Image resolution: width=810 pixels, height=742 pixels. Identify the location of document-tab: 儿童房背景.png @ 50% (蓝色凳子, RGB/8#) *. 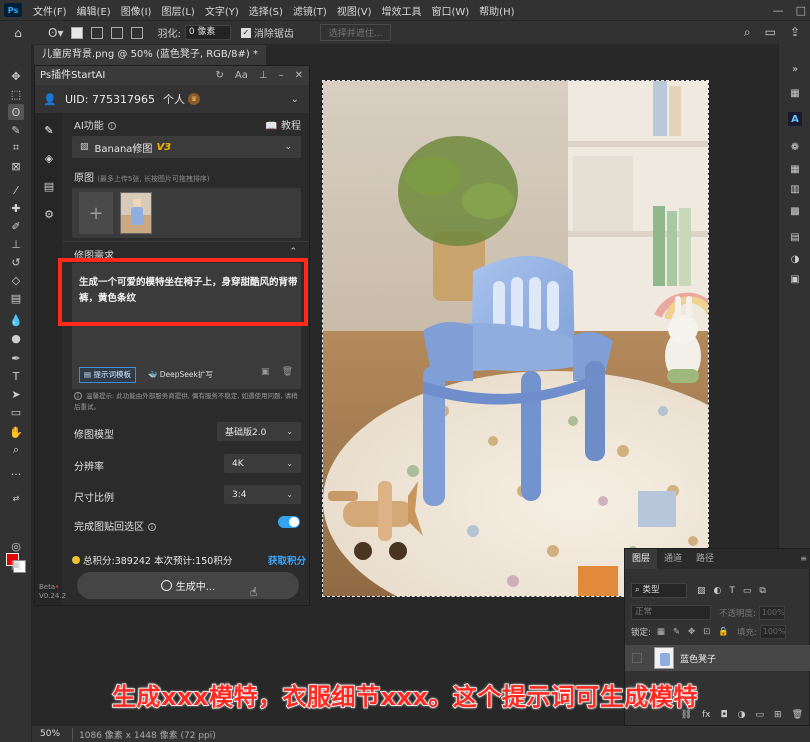
(150, 55).